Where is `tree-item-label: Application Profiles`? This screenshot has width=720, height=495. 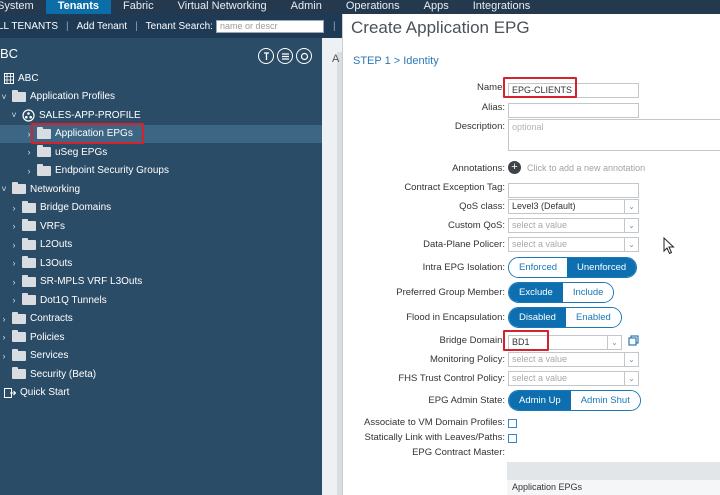
tree-item-label: Application Profiles is located at coordinates (73, 96).